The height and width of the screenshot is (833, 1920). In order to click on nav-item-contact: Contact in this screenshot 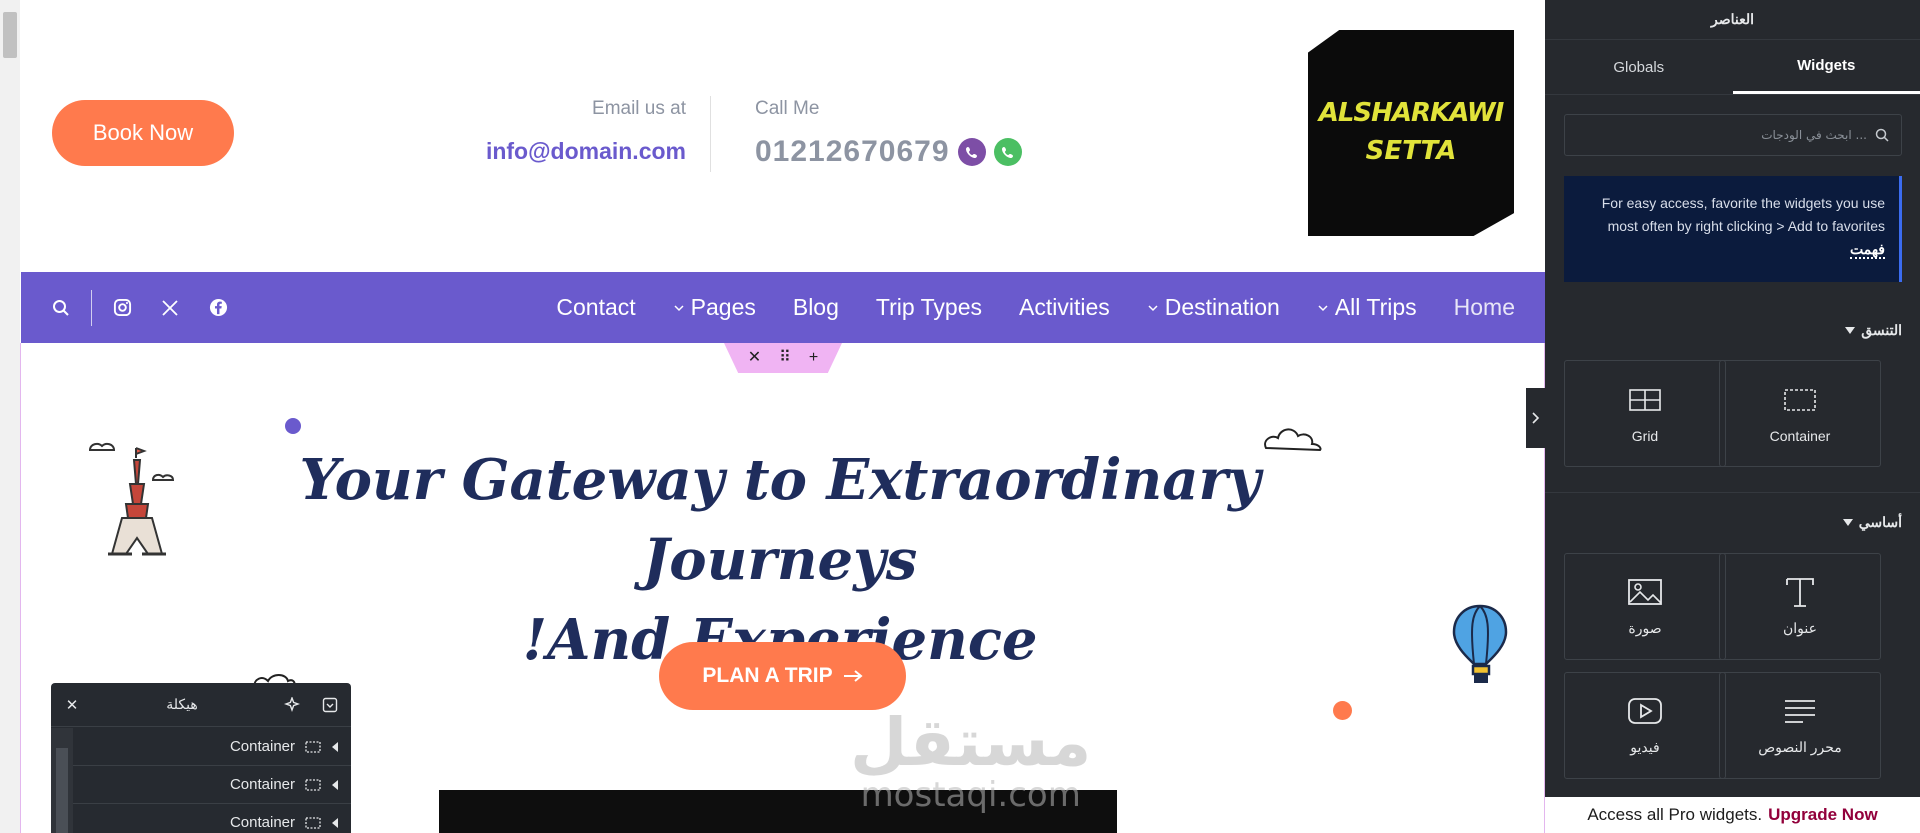, I will do `click(595, 307)`.